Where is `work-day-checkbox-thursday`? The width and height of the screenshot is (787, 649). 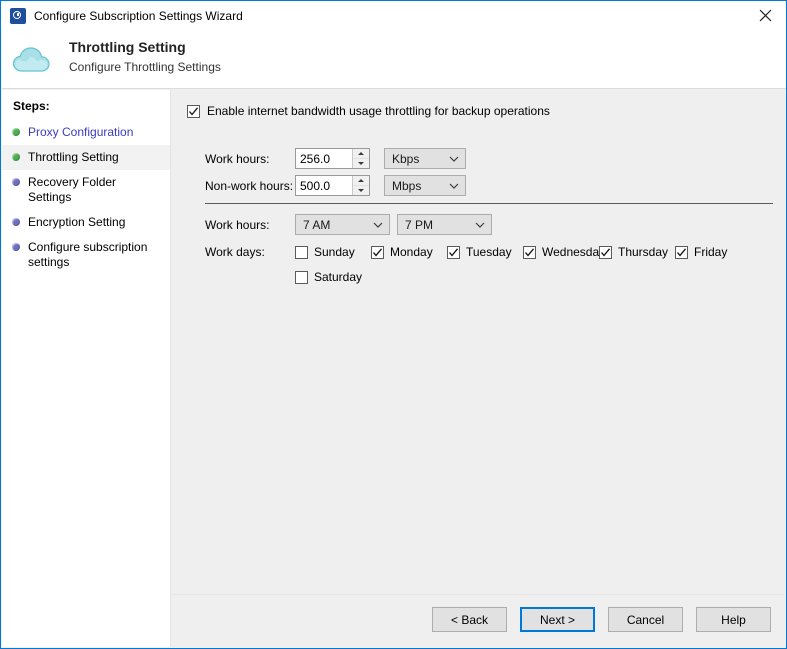
work-day-checkbox-thursday is located at coordinates (605, 252).